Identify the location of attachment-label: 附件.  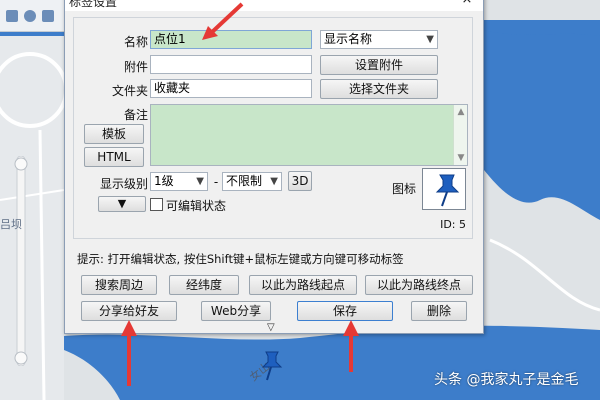
(135, 67).